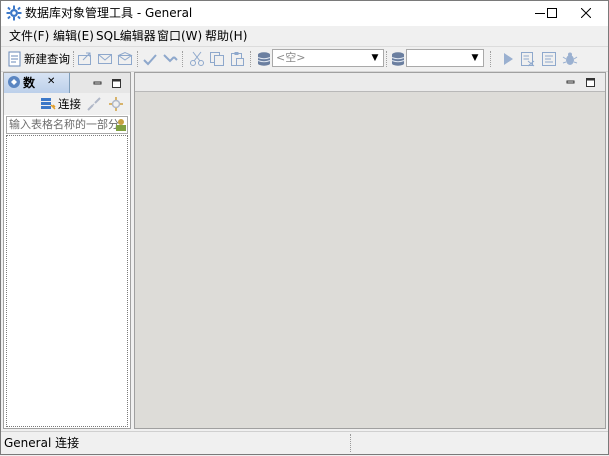 The height and width of the screenshot is (456, 609). What do you see at coordinates (370, 82) in the screenshot?
I see `editor-tabbar` at bounding box center [370, 82].